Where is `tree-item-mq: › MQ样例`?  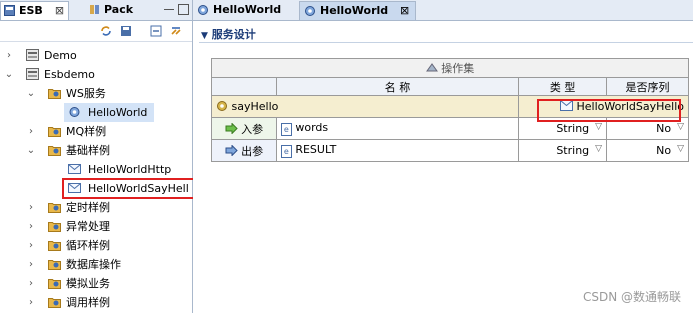 tree-item-mq: › MQ样例 is located at coordinates (96, 131).